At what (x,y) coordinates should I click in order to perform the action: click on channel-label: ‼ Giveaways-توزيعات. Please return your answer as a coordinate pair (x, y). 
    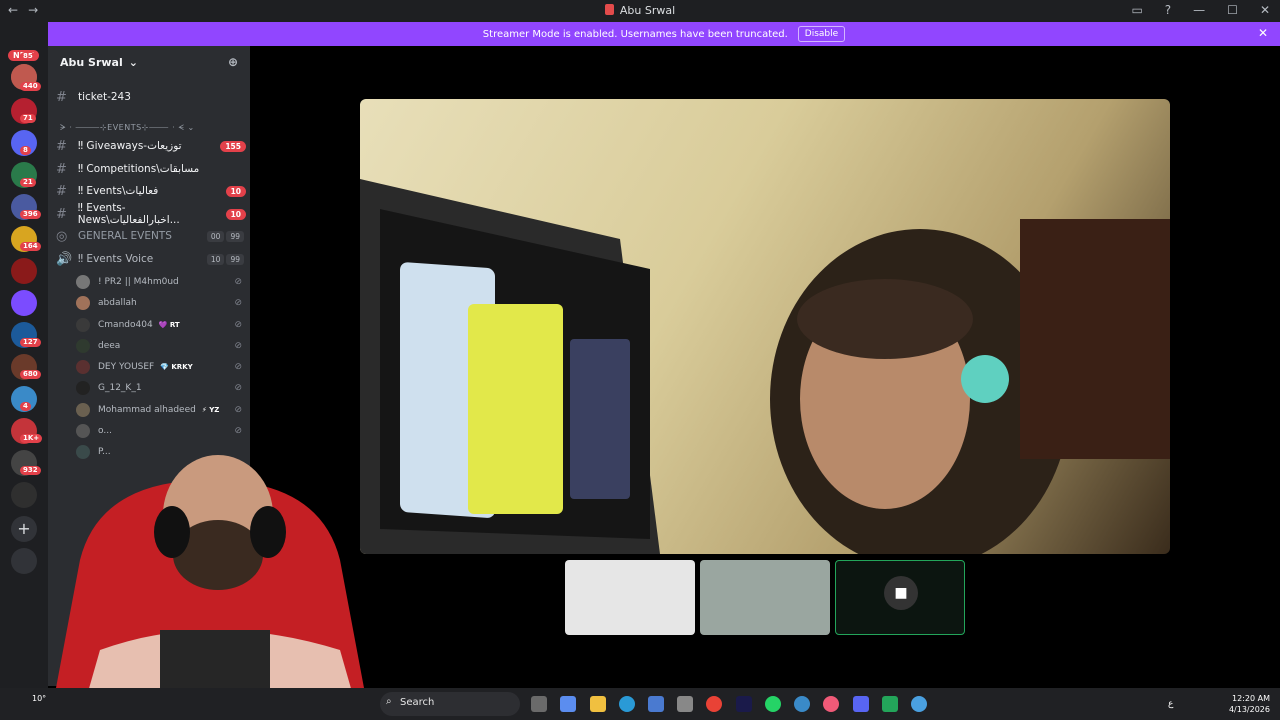
    Looking at the image, I should click on (130, 146).